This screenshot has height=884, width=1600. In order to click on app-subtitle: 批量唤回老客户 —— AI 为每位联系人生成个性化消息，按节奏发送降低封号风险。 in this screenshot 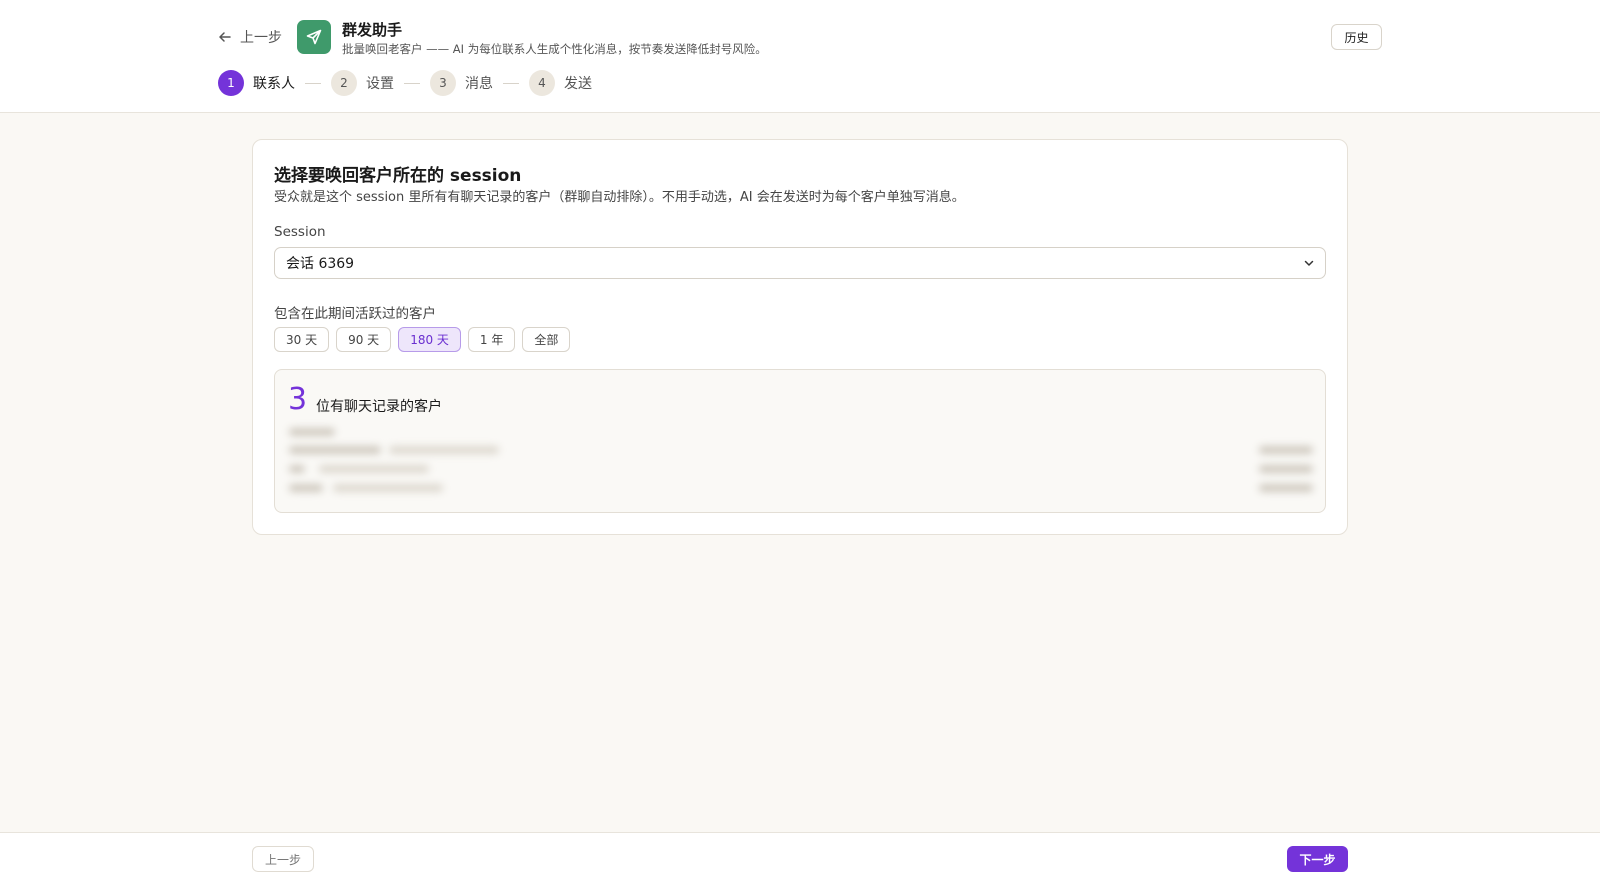, I will do `click(554, 49)`.